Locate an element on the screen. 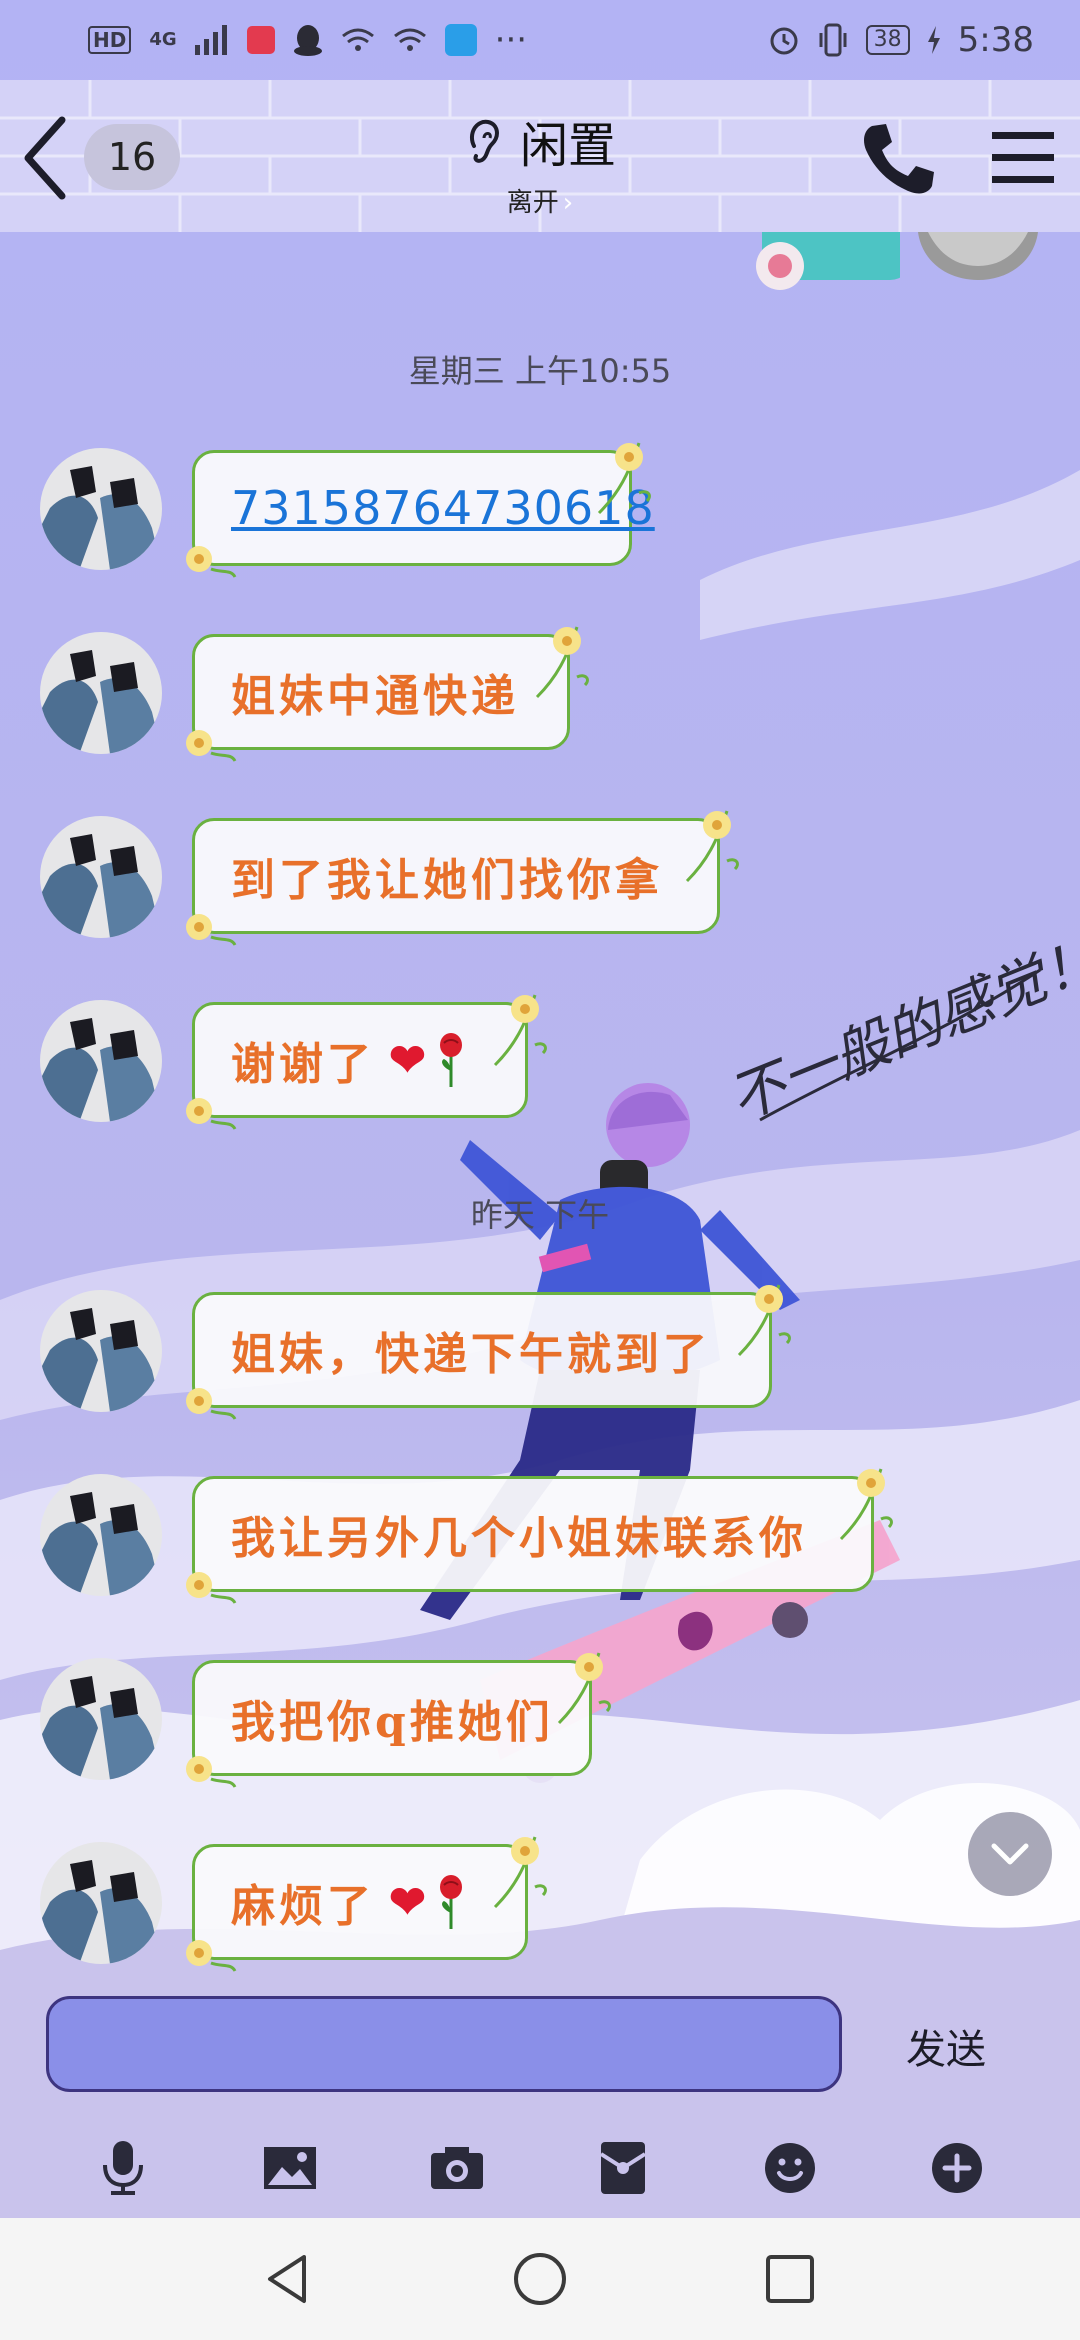  message-text: 我把你q推她们 is located at coordinates (392, 1722).